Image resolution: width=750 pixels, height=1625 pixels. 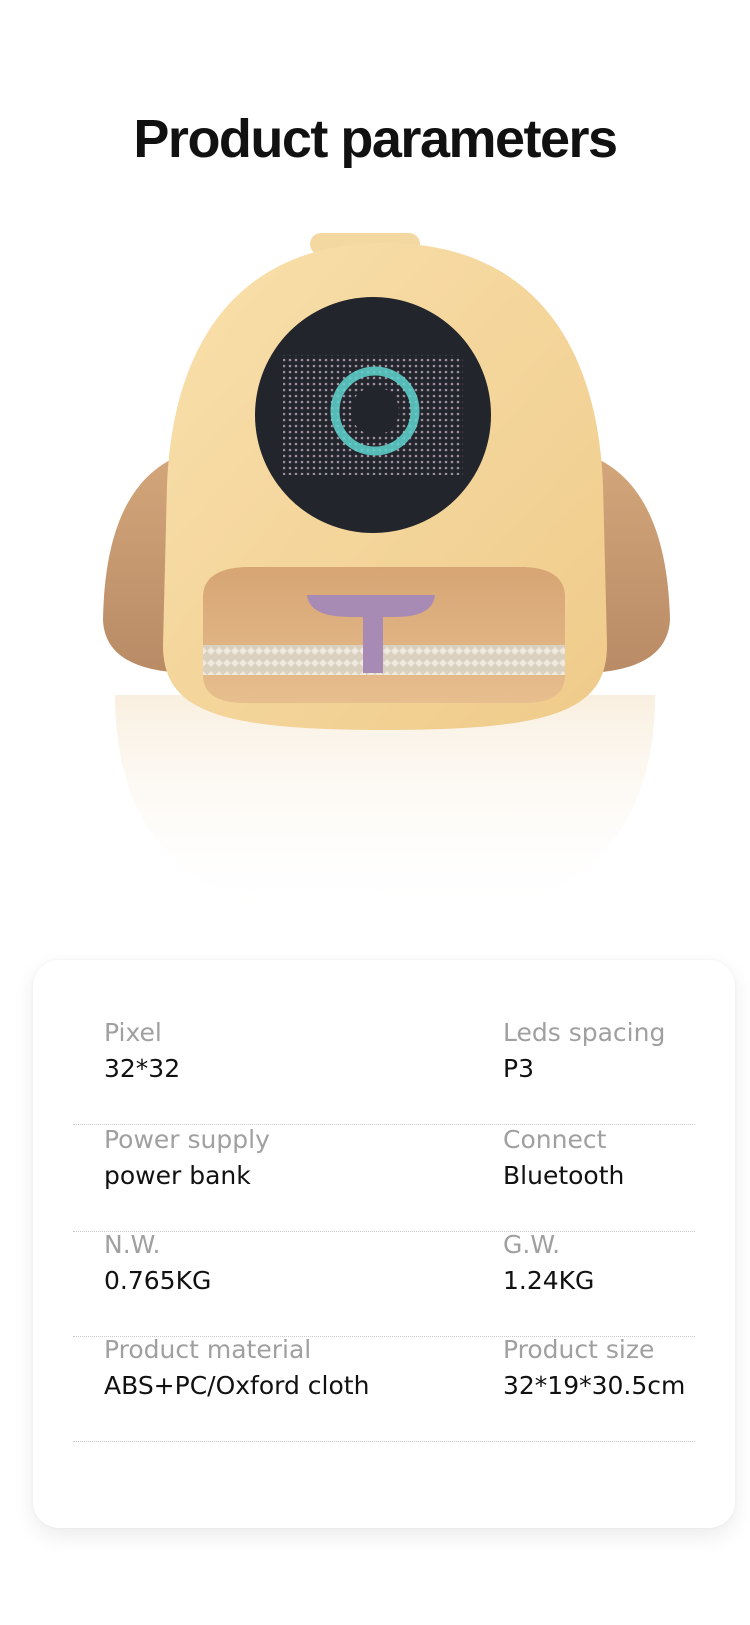 What do you see at coordinates (237, 1385) in the screenshot?
I see `spec-value: ABS+PC/Oxford cloth` at bounding box center [237, 1385].